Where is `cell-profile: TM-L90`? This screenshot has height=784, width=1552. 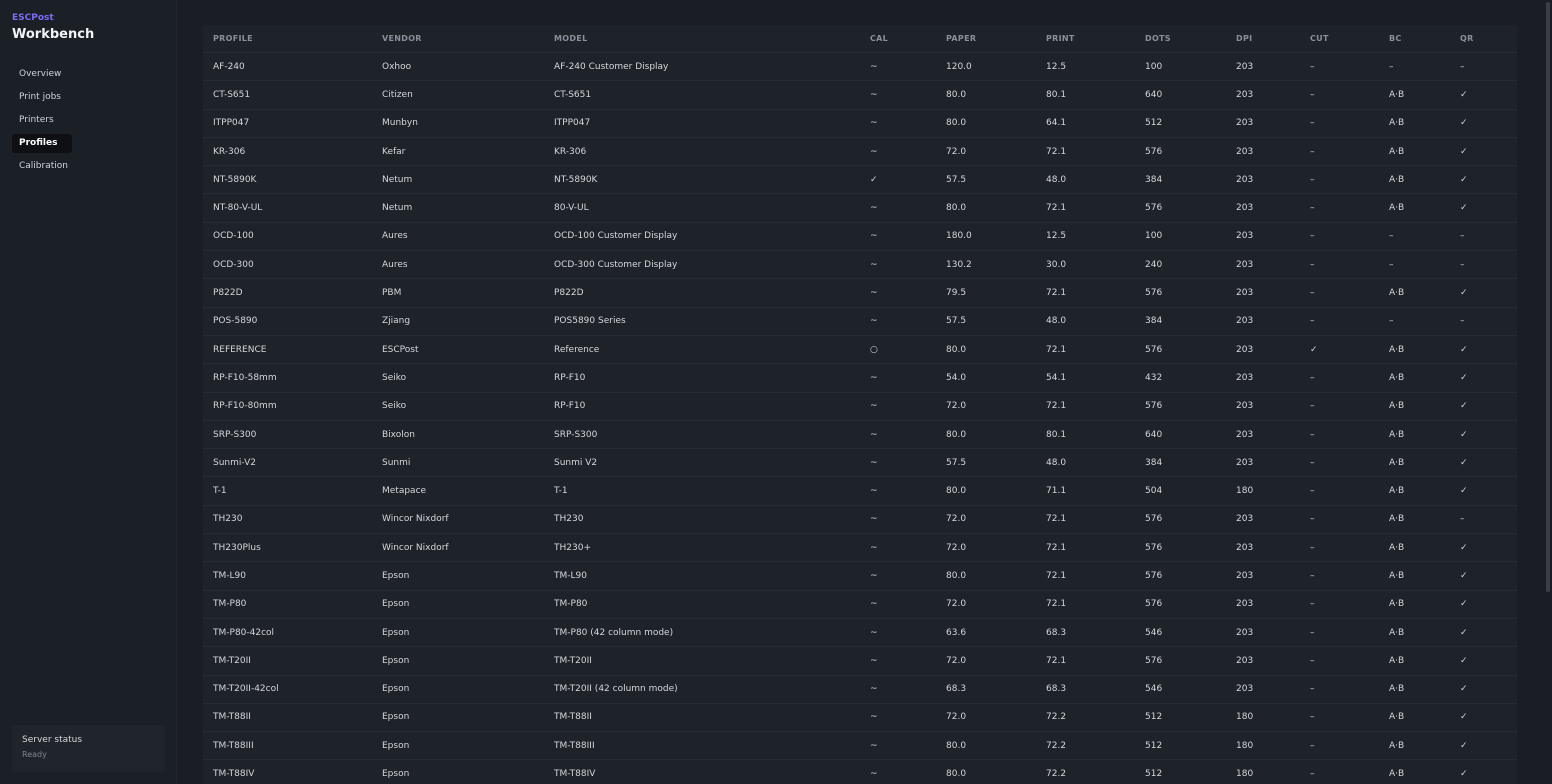
cell-profile: TM-L90 is located at coordinates (292, 576).